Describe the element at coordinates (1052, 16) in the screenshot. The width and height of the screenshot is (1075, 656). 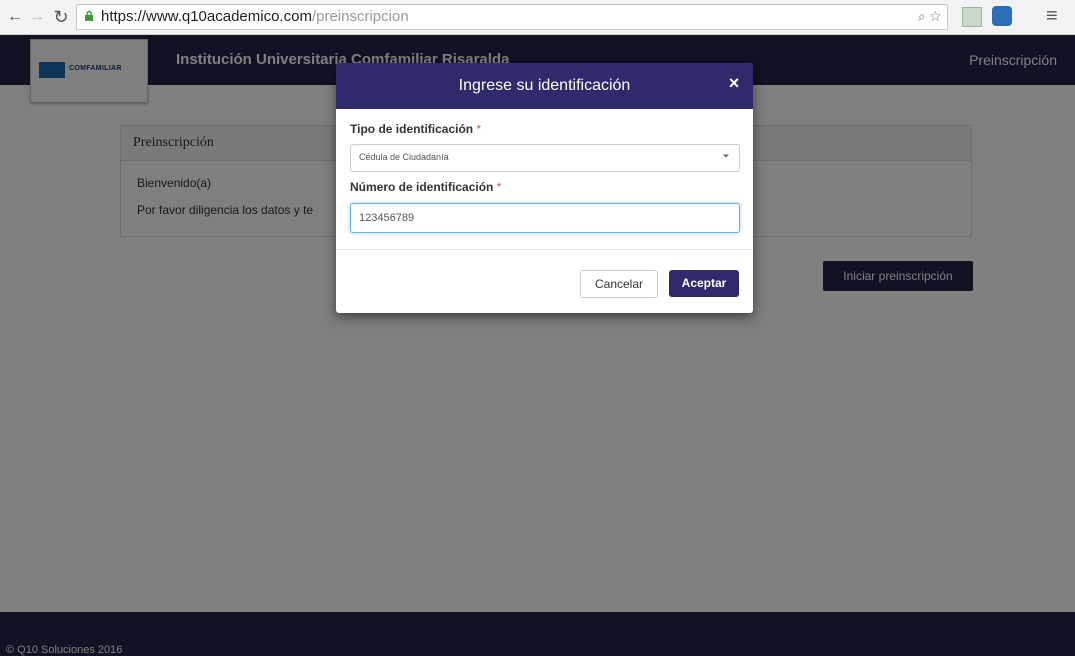
I see `menu-icon: ≡` at that location.